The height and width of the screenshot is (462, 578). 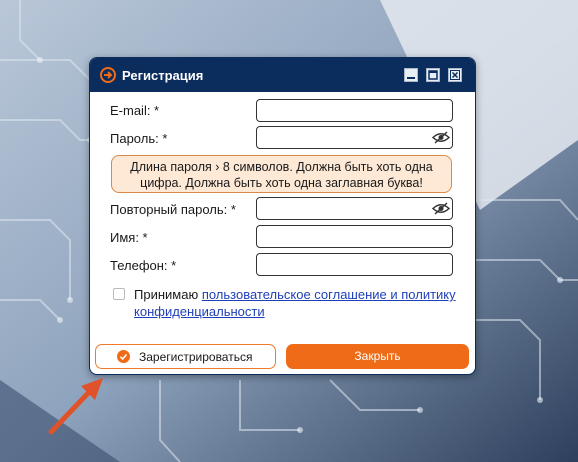 I want to click on password-field, so click(x=354, y=137).